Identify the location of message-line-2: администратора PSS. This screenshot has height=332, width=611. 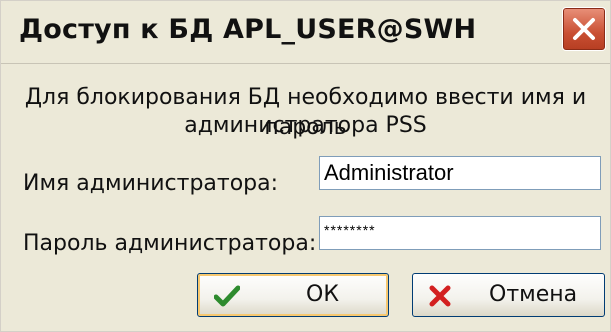
(305, 125).